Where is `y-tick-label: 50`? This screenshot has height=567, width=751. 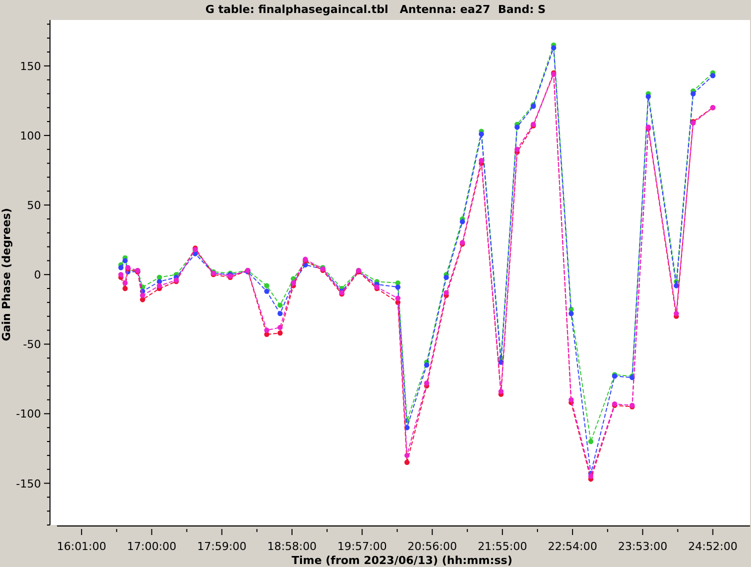
y-tick-label: 50 is located at coordinates (34, 205).